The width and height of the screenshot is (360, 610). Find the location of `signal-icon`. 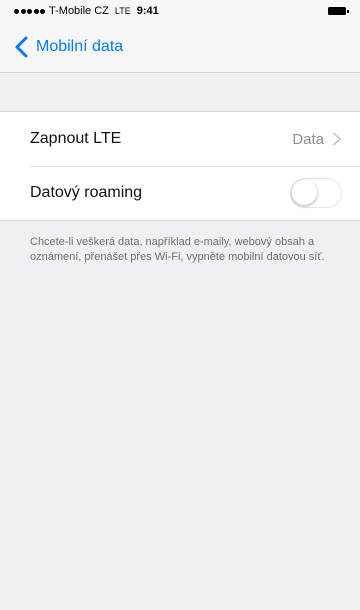

signal-icon is located at coordinates (29, 11).